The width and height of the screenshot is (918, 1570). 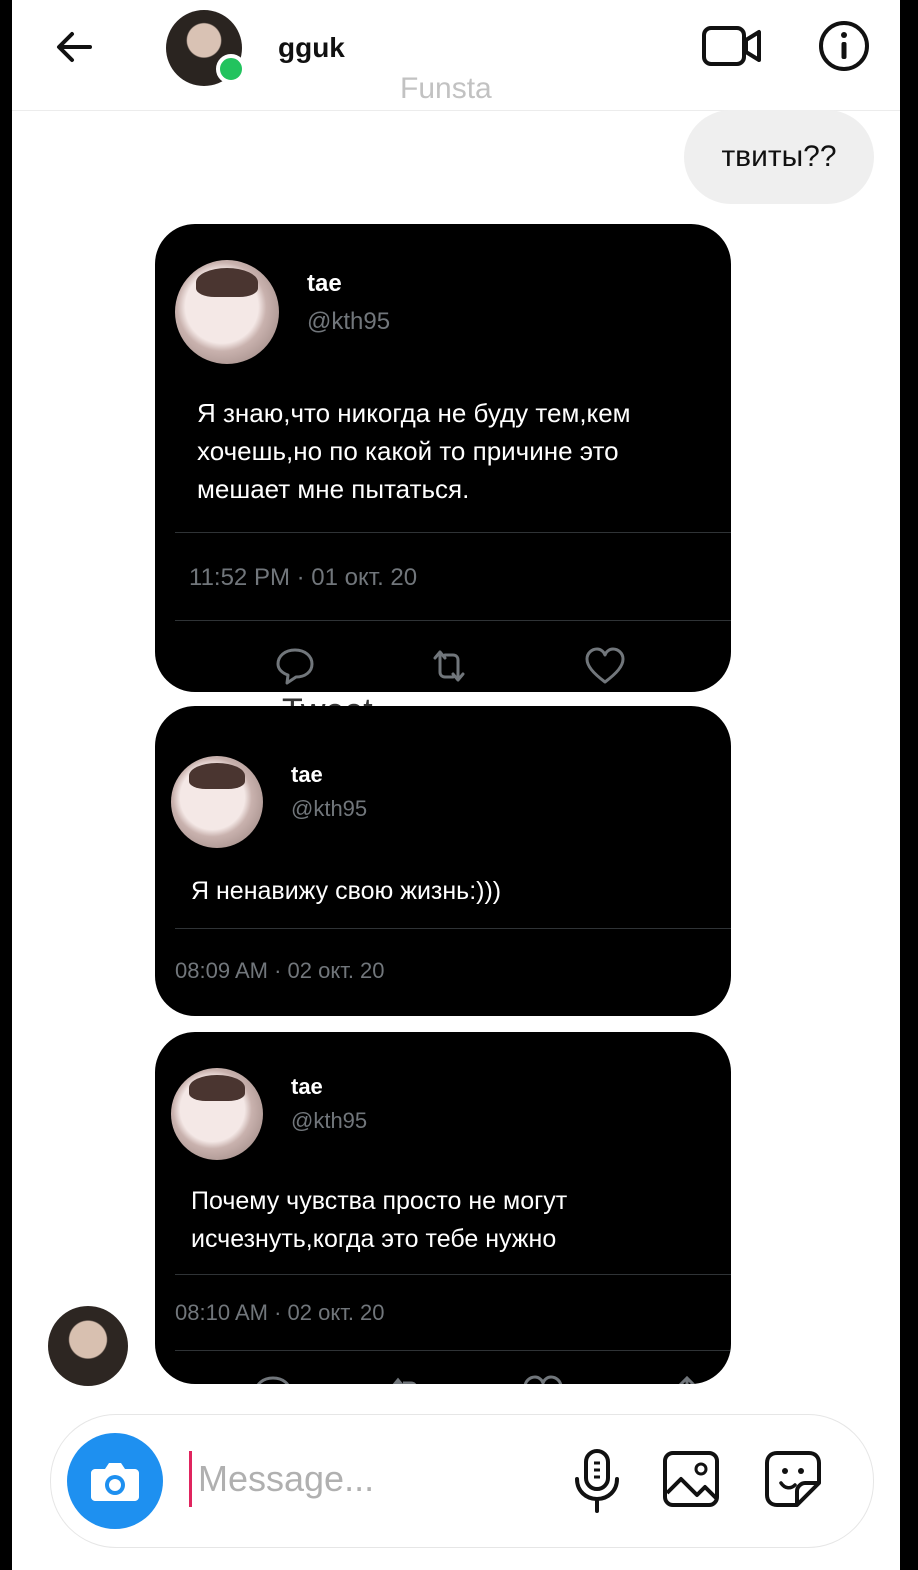 I want to click on online-status-dot, so click(x=231, y=69).